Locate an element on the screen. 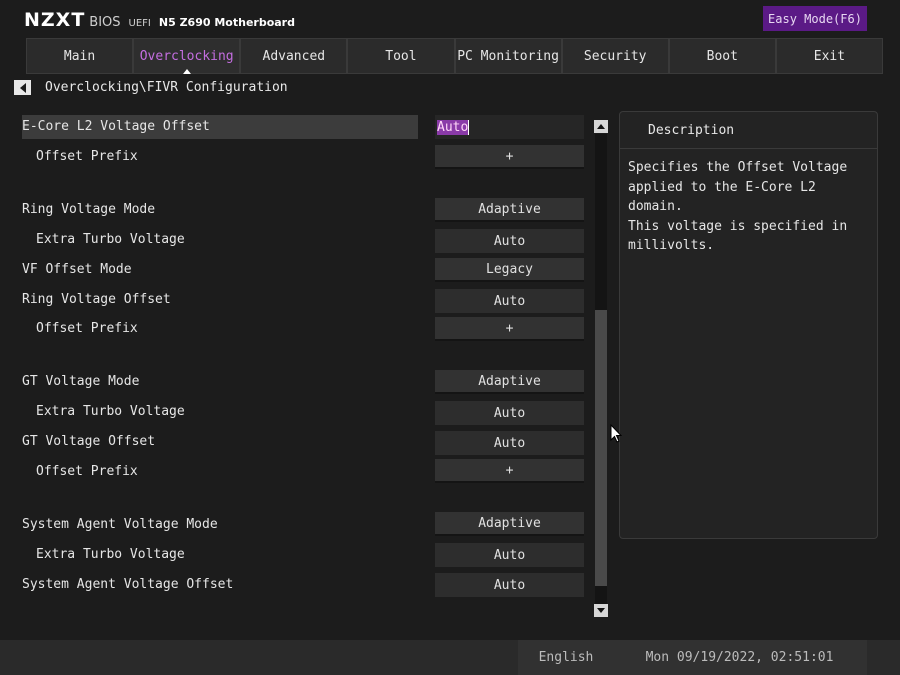 The width and height of the screenshot is (900, 675). gt-voltage-mode-button: Adaptive is located at coordinates (509, 382).